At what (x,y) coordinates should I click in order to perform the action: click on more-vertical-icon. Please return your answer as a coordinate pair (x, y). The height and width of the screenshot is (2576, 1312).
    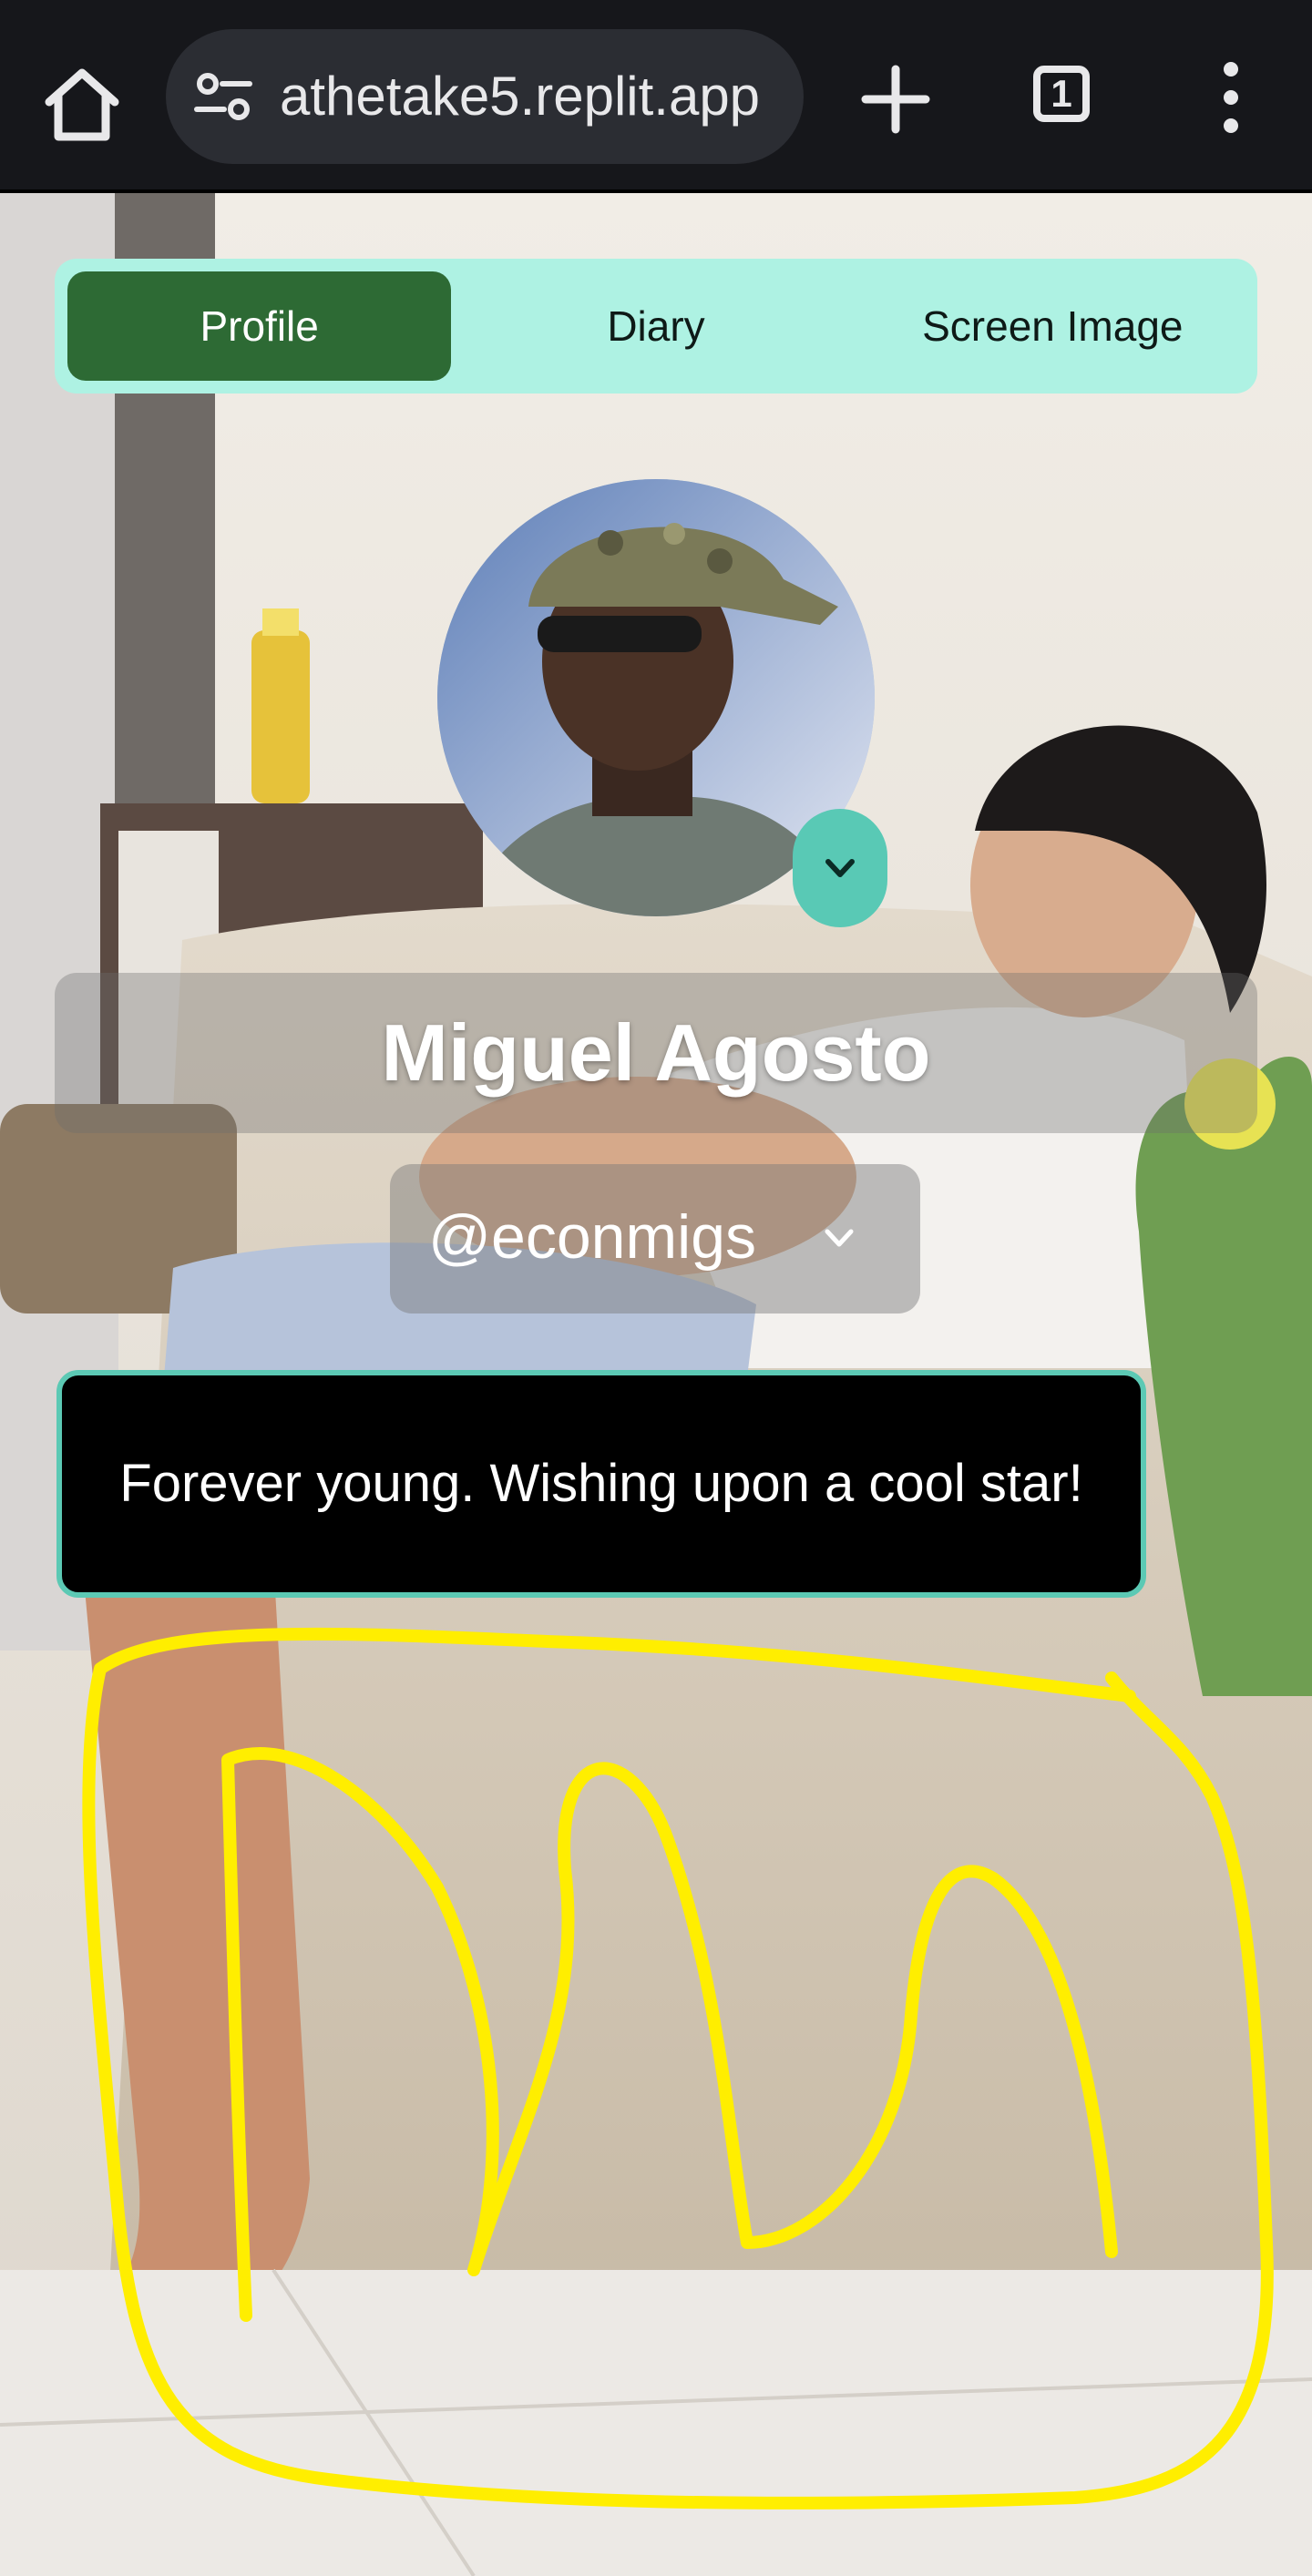
    Looking at the image, I should click on (1231, 98).